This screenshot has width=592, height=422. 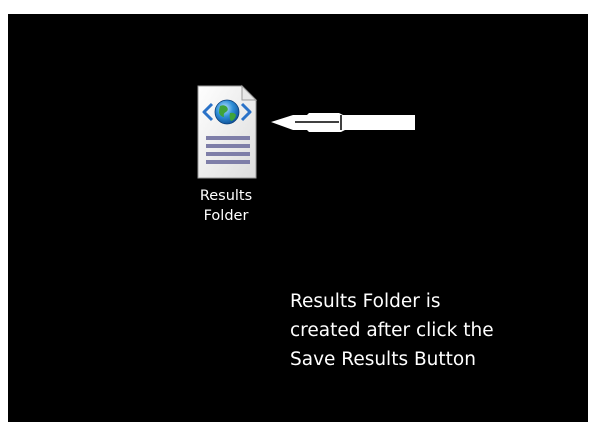 I want to click on icon-label-line: Folder, so click(x=226, y=216).